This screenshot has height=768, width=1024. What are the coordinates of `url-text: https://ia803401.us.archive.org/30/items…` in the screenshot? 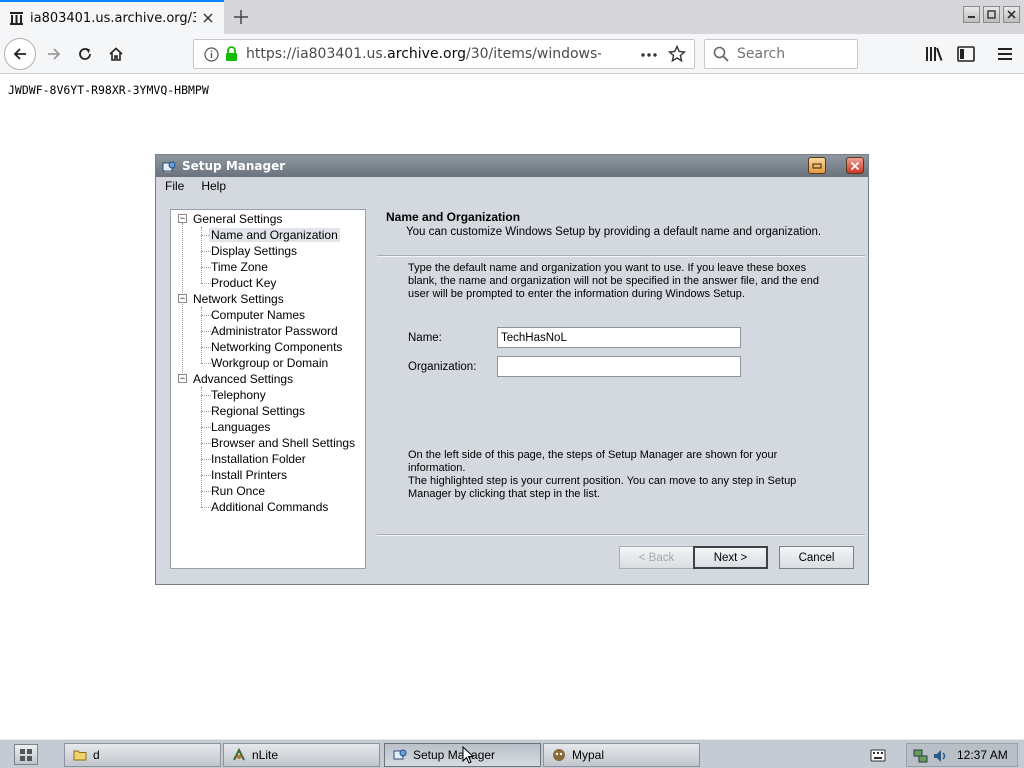 It's located at (423, 54).